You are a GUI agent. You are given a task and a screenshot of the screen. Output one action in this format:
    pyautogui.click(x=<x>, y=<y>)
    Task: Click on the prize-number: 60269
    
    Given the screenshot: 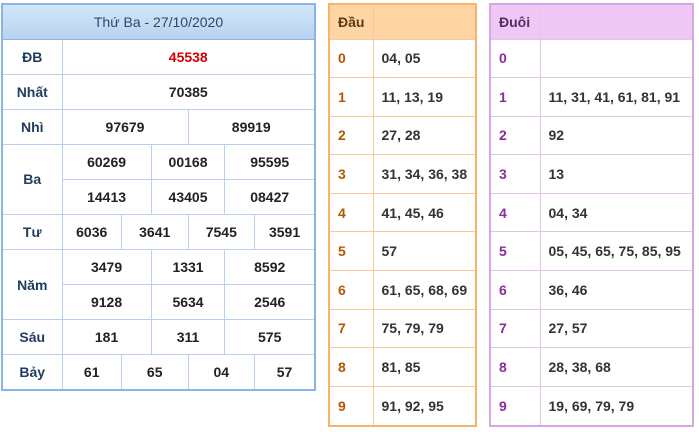 What is the action you would take?
    pyautogui.click(x=106, y=161)
    